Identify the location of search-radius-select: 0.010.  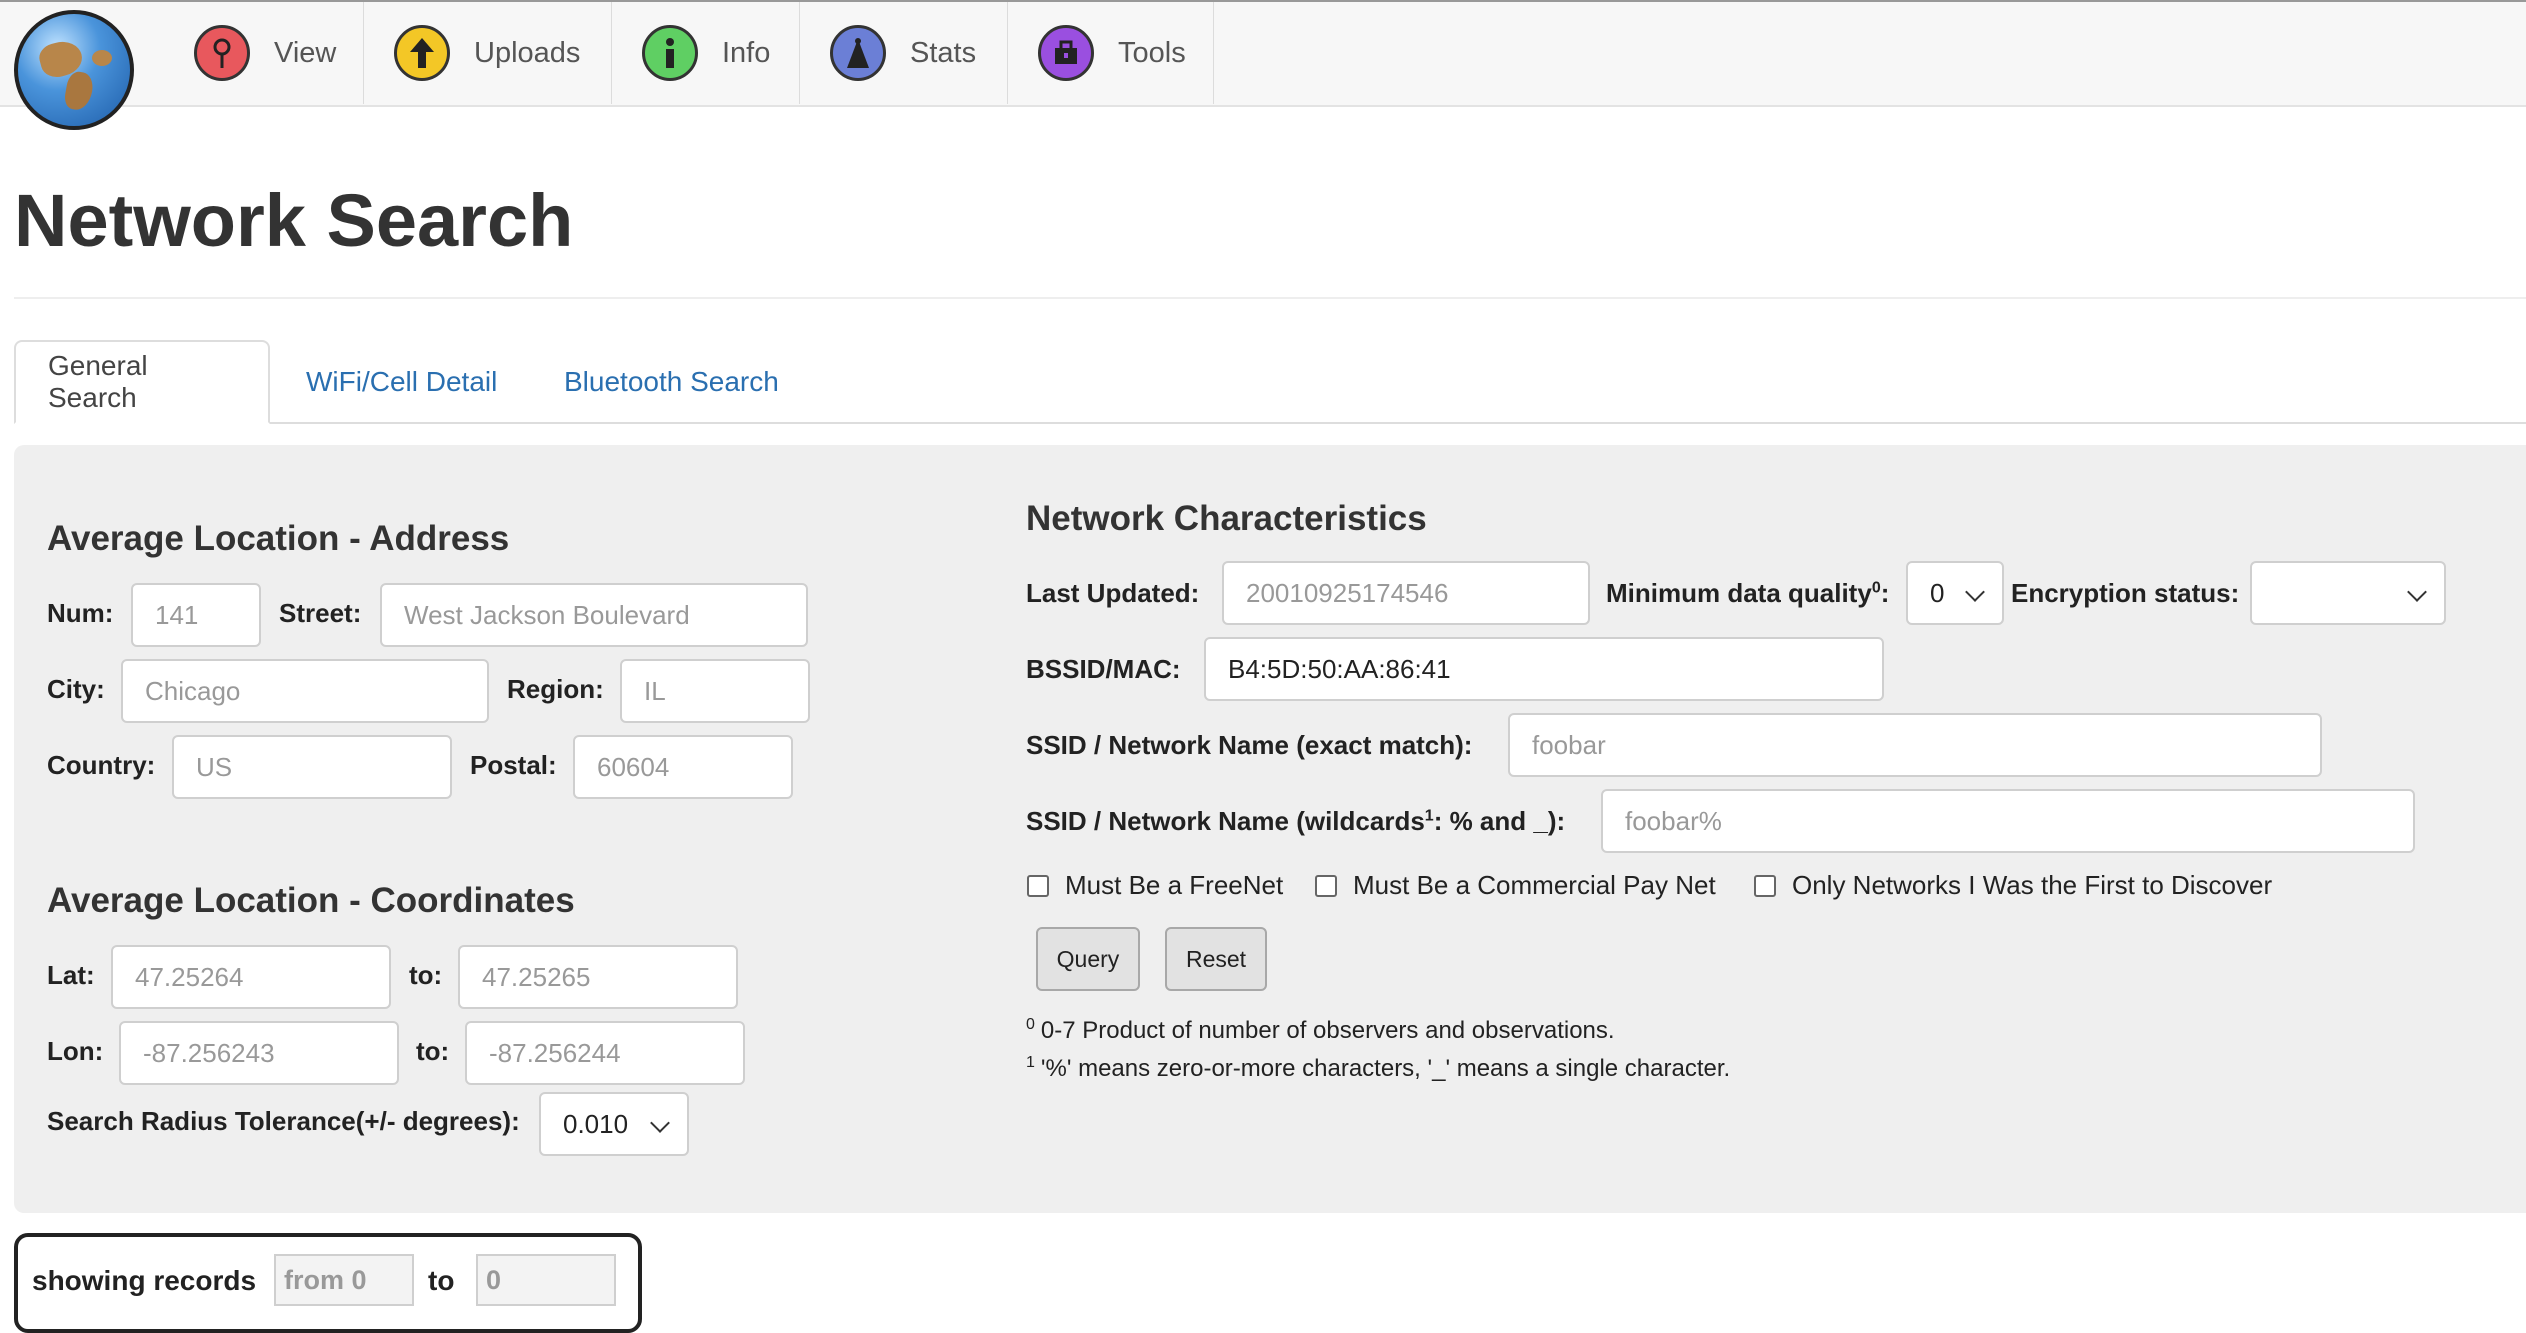
(614, 1124).